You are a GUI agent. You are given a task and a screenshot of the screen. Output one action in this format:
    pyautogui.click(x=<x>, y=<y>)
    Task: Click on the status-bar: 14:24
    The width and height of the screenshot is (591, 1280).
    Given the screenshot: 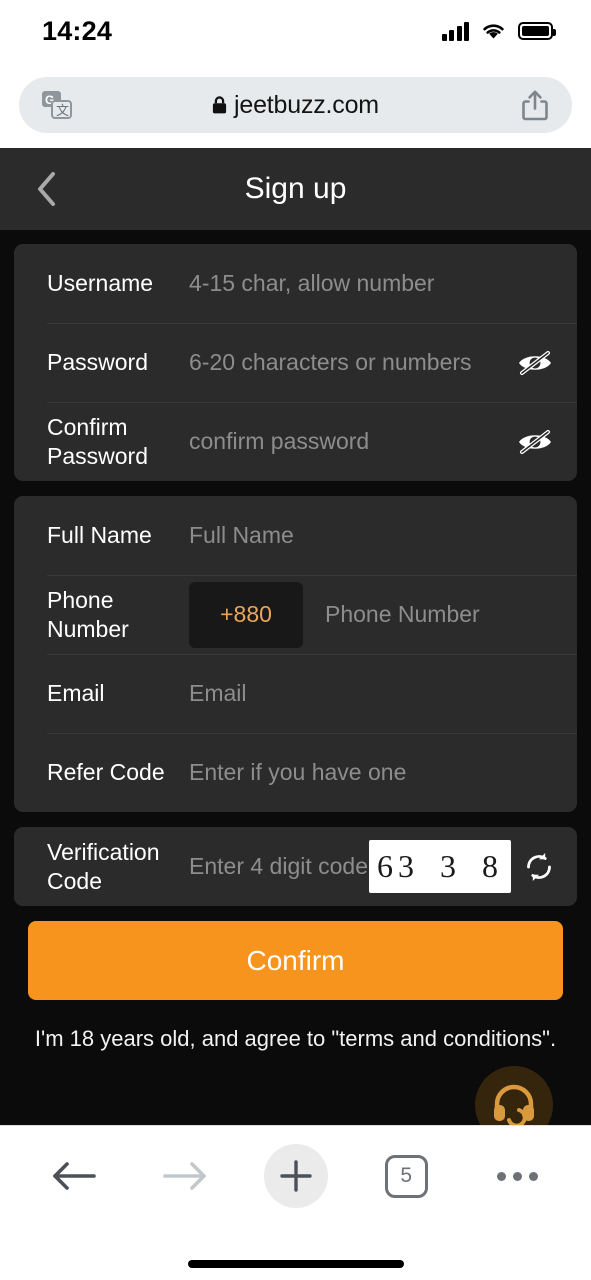 What is the action you would take?
    pyautogui.click(x=295, y=31)
    